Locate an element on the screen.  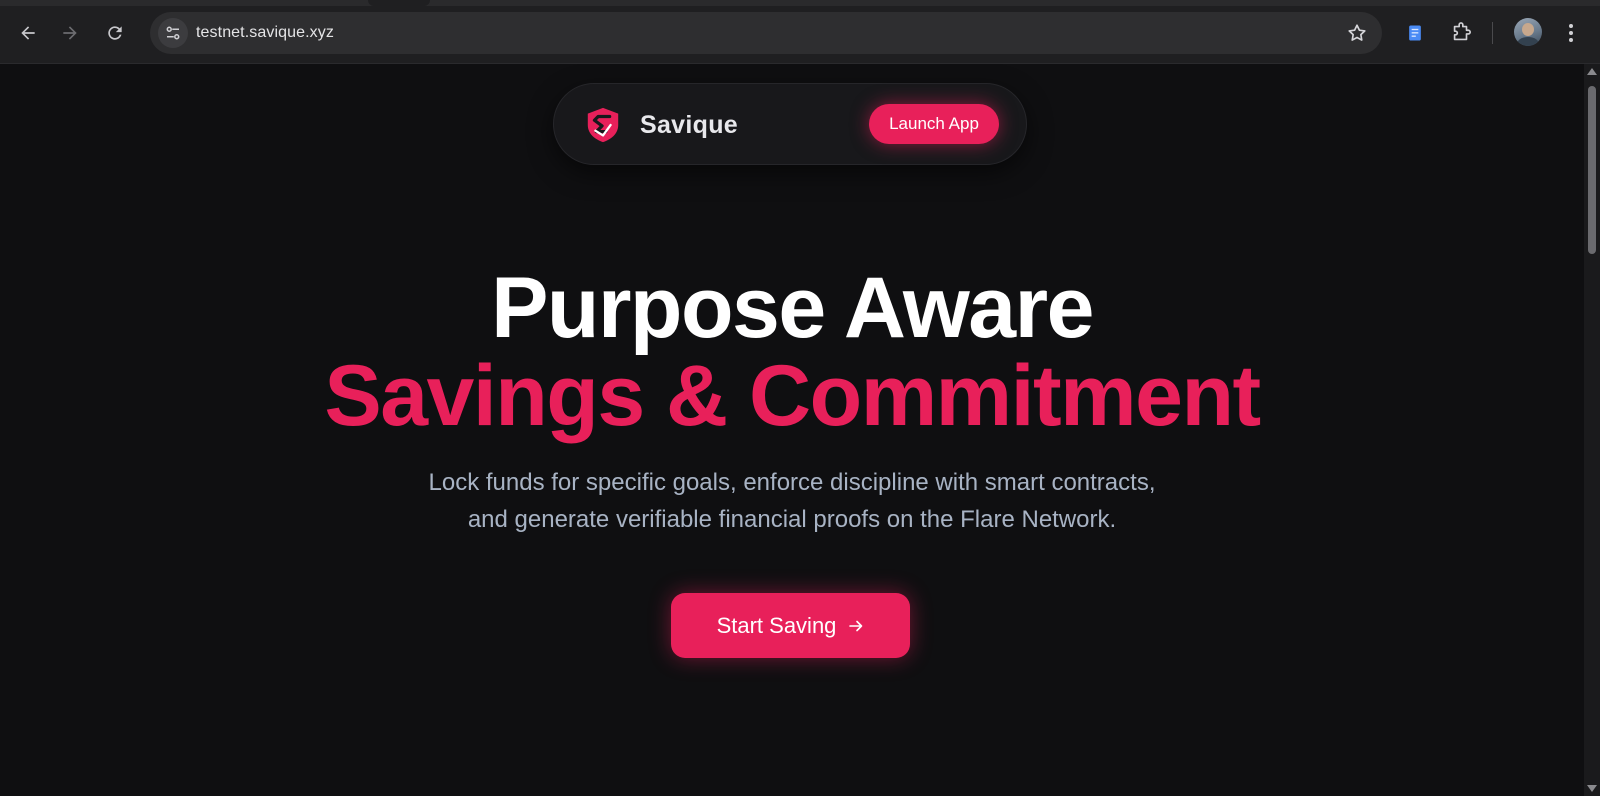
launch-app-button: Launch App is located at coordinates (934, 124).